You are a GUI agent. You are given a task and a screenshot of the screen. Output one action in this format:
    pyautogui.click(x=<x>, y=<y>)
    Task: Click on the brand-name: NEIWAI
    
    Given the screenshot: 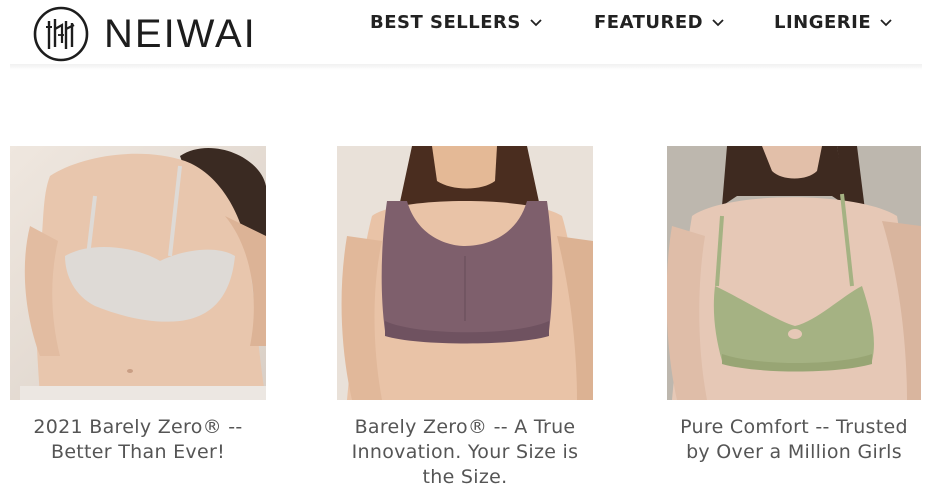 What is the action you would take?
    pyautogui.click(x=180, y=34)
    